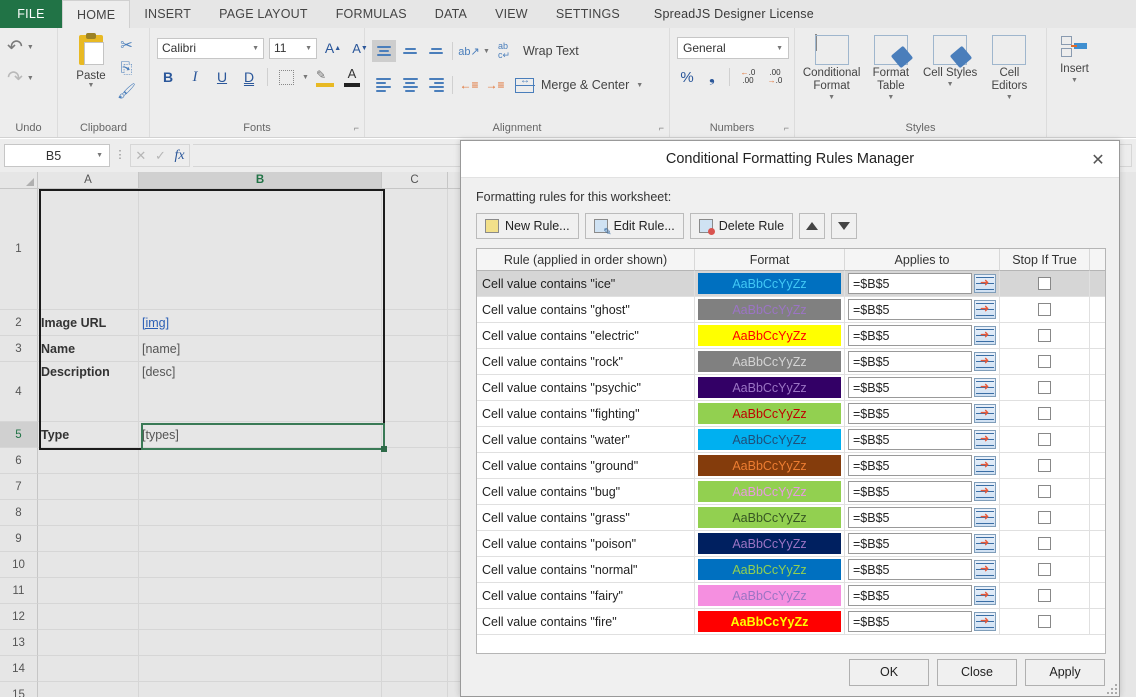 Image resolution: width=1136 pixels, height=697 pixels. Describe the element at coordinates (88, 461) in the screenshot. I see `cell-a6` at that location.